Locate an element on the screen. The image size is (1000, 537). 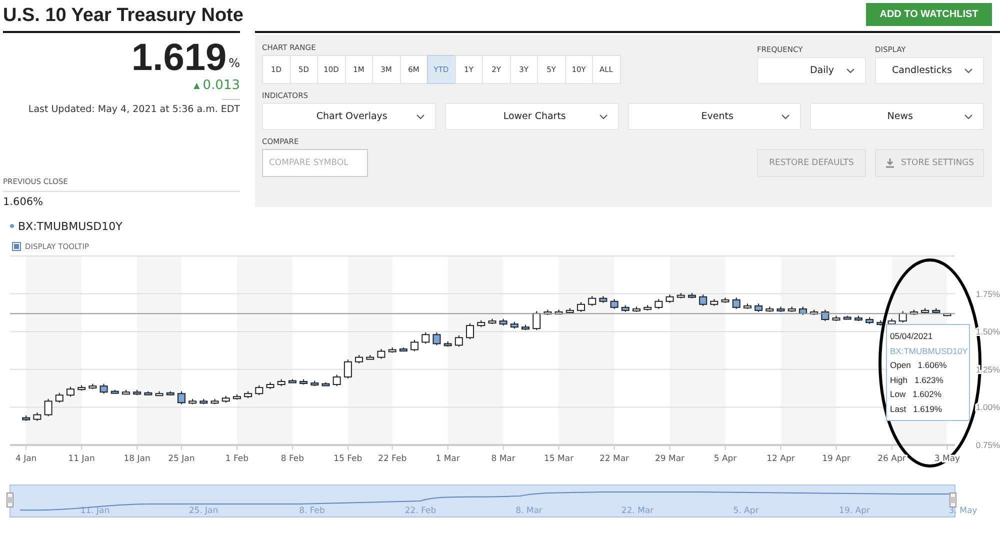
axis-label: 26 Apr is located at coordinates (892, 459).